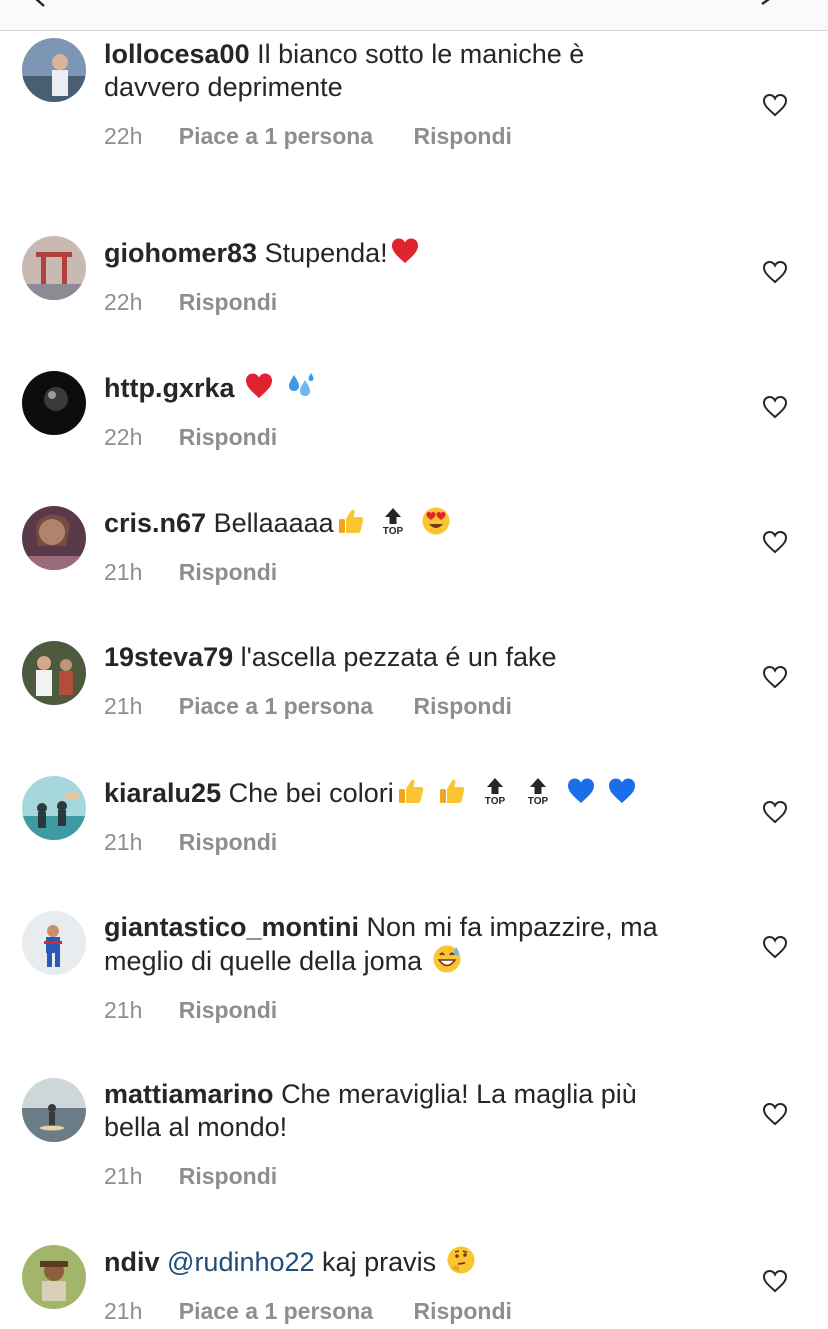  I want to click on comment-meta: 22h Piace a 1 persona Rispondi, so click(414, 136).